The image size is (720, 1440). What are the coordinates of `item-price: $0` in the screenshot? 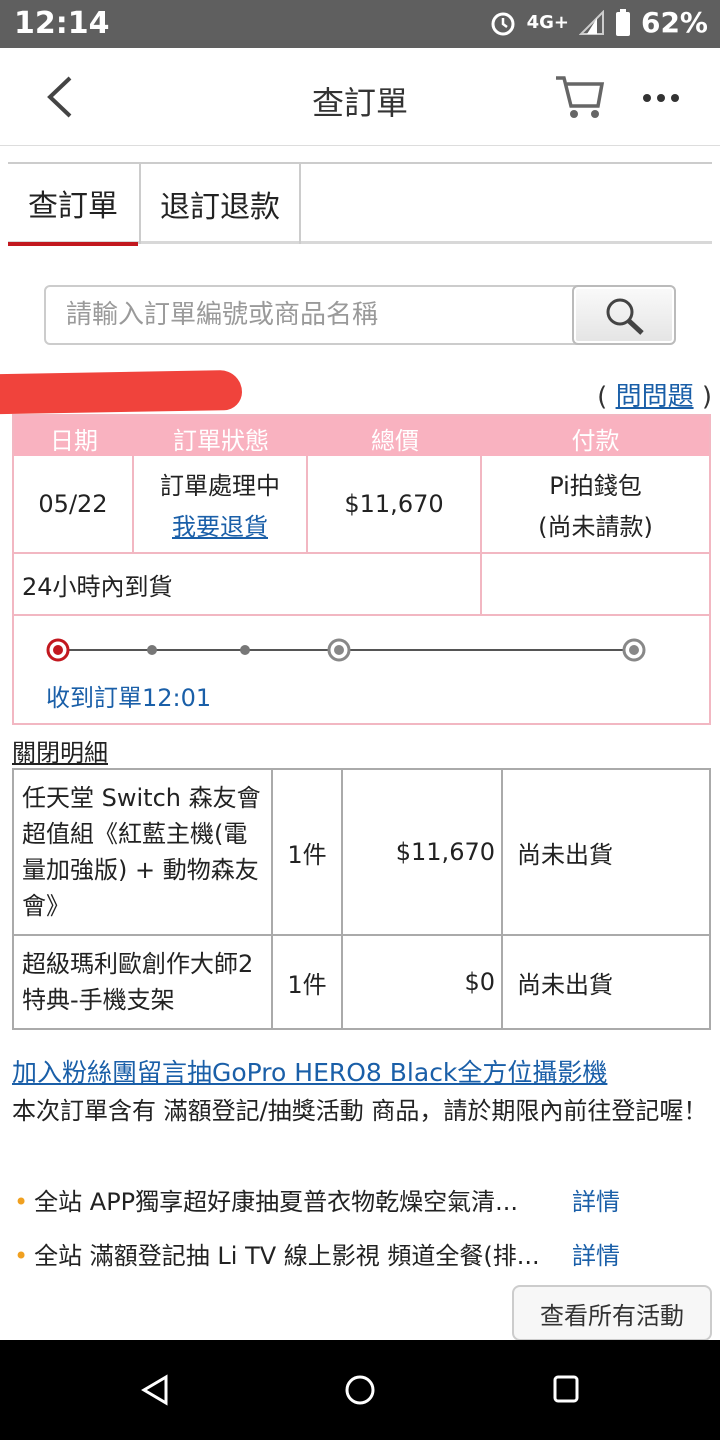 It's located at (423, 982).